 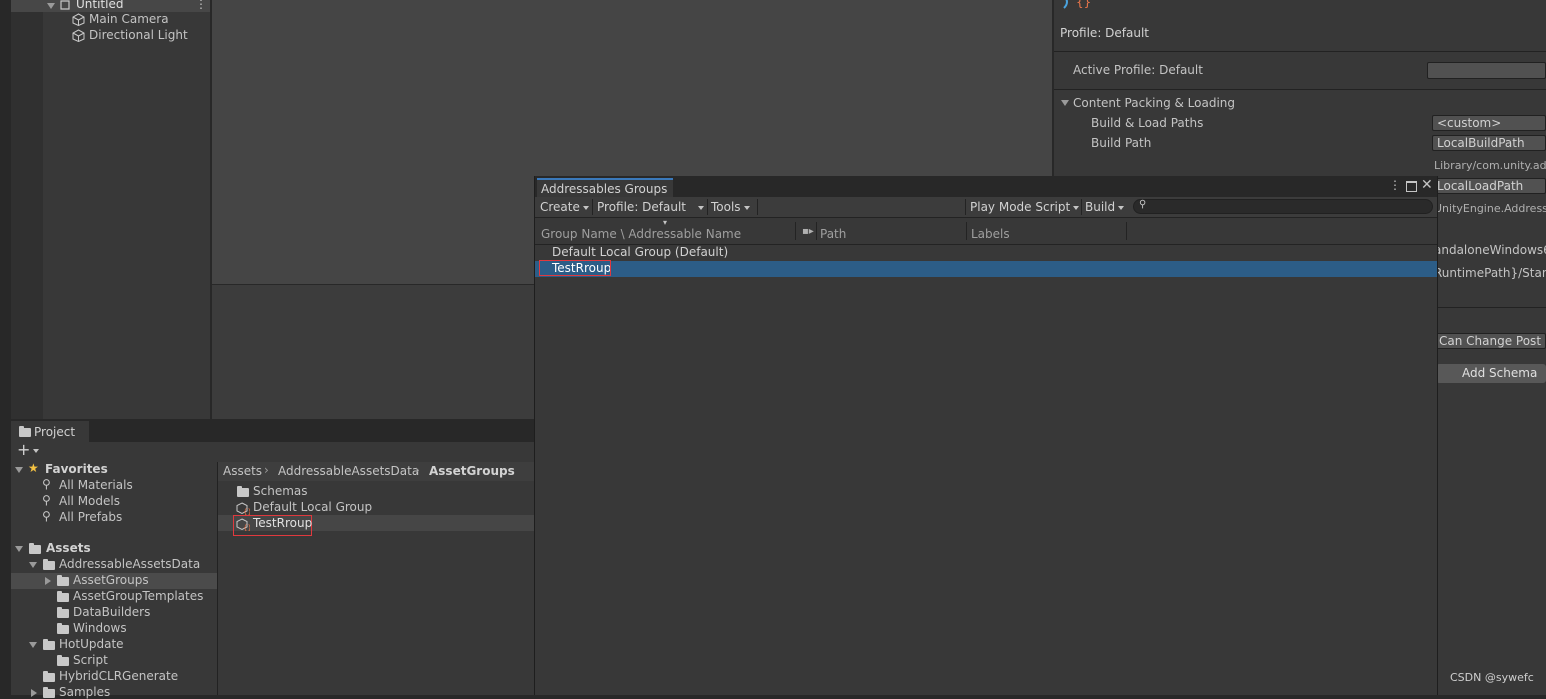 I want to click on tools-dropdown: Tools, so click(x=732, y=207).